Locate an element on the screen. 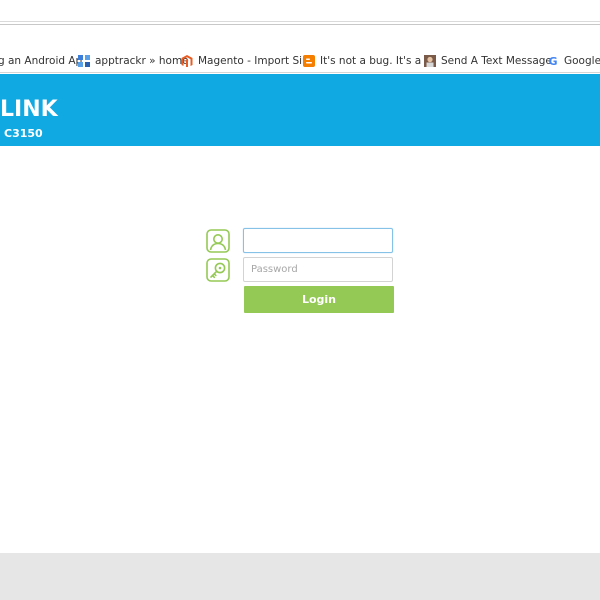 The image size is (600, 600). bookmark-label: Magento - Import Sin is located at coordinates (253, 61).